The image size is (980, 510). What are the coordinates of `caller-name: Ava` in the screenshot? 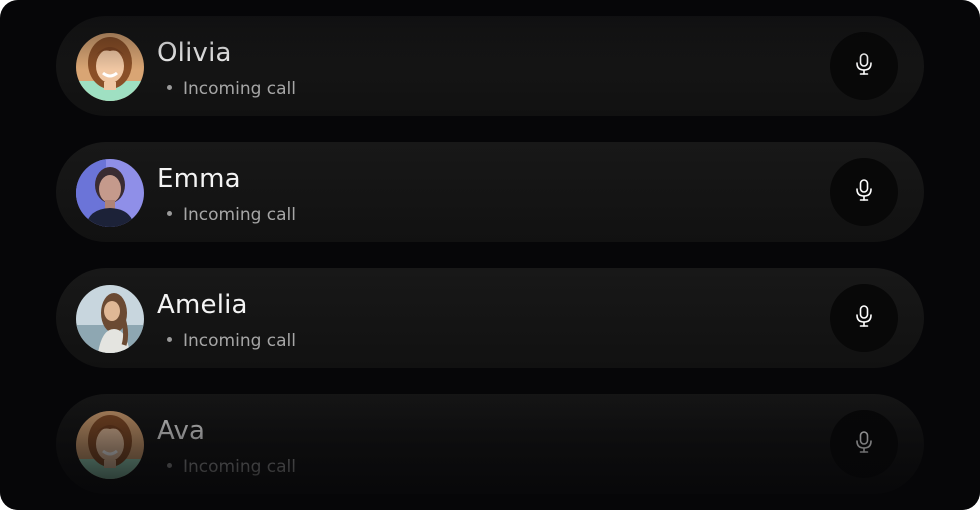 It's located at (181, 431).